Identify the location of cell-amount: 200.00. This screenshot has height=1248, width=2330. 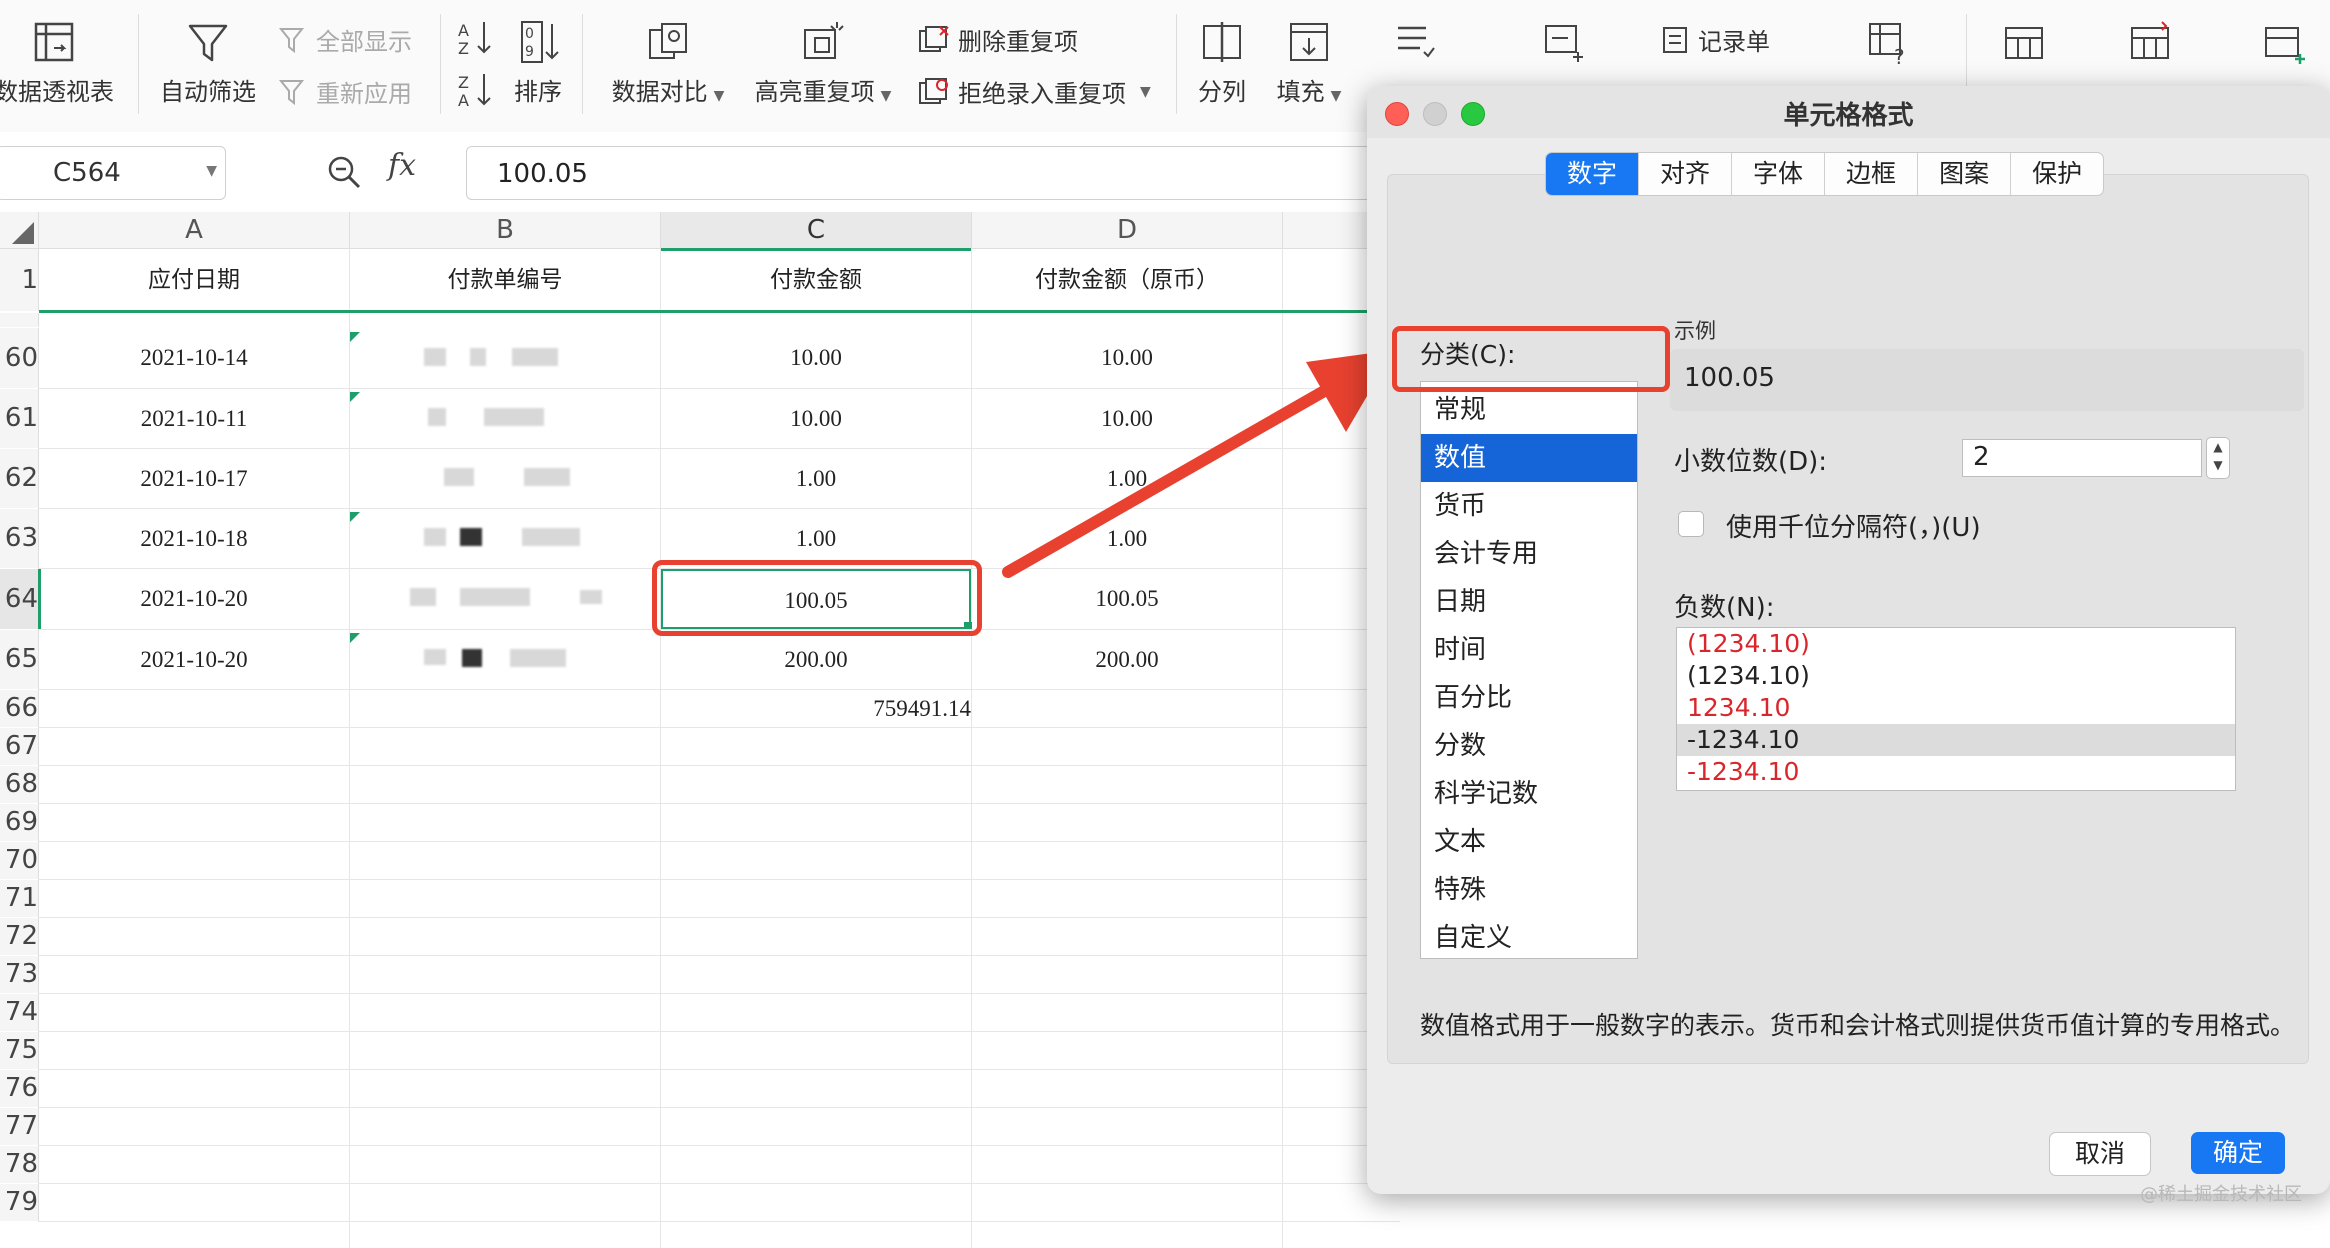
(816, 659).